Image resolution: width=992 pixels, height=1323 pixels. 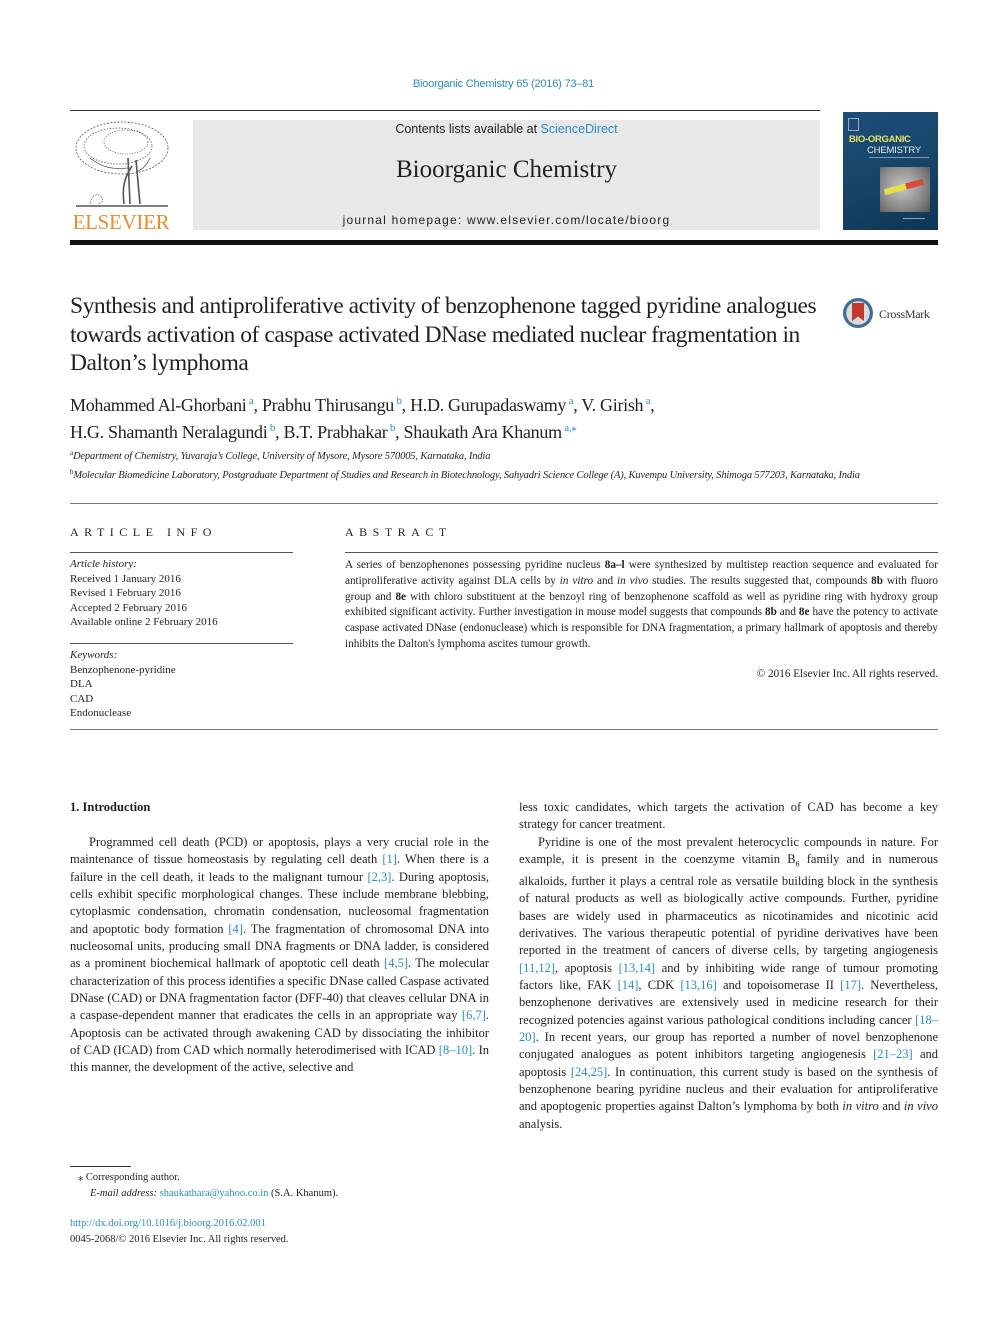 I want to click on keywords-rule, so click(x=181, y=643).